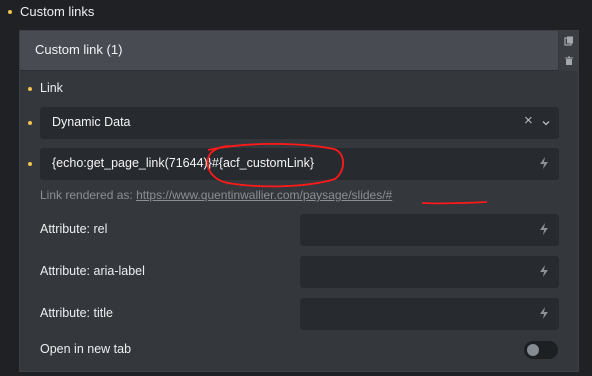 The height and width of the screenshot is (376, 592). I want to click on open-new-tab-toggle, so click(541, 350).